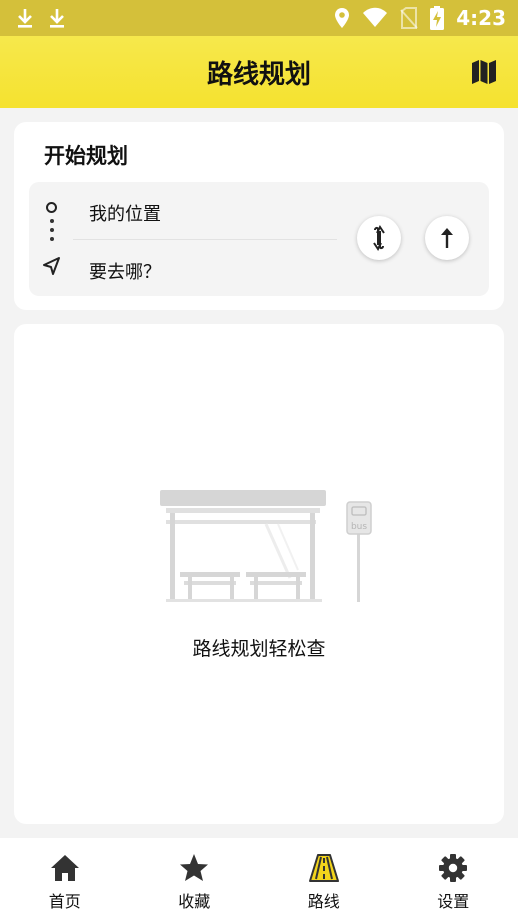  What do you see at coordinates (420, 18) in the screenshot?
I see `status-right: 4:23` at bounding box center [420, 18].